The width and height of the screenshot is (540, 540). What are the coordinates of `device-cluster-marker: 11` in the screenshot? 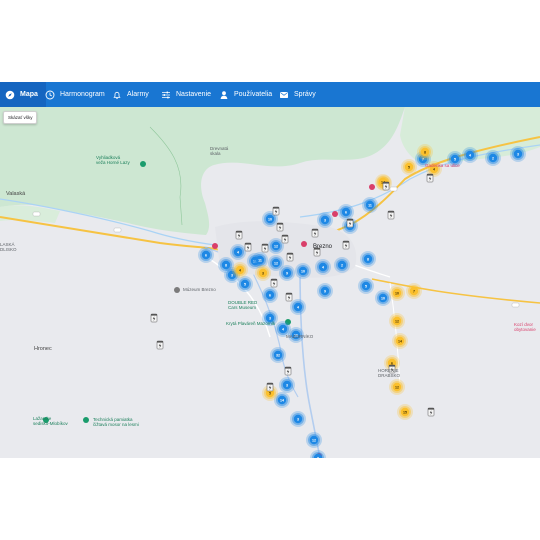 It's located at (370, 205).